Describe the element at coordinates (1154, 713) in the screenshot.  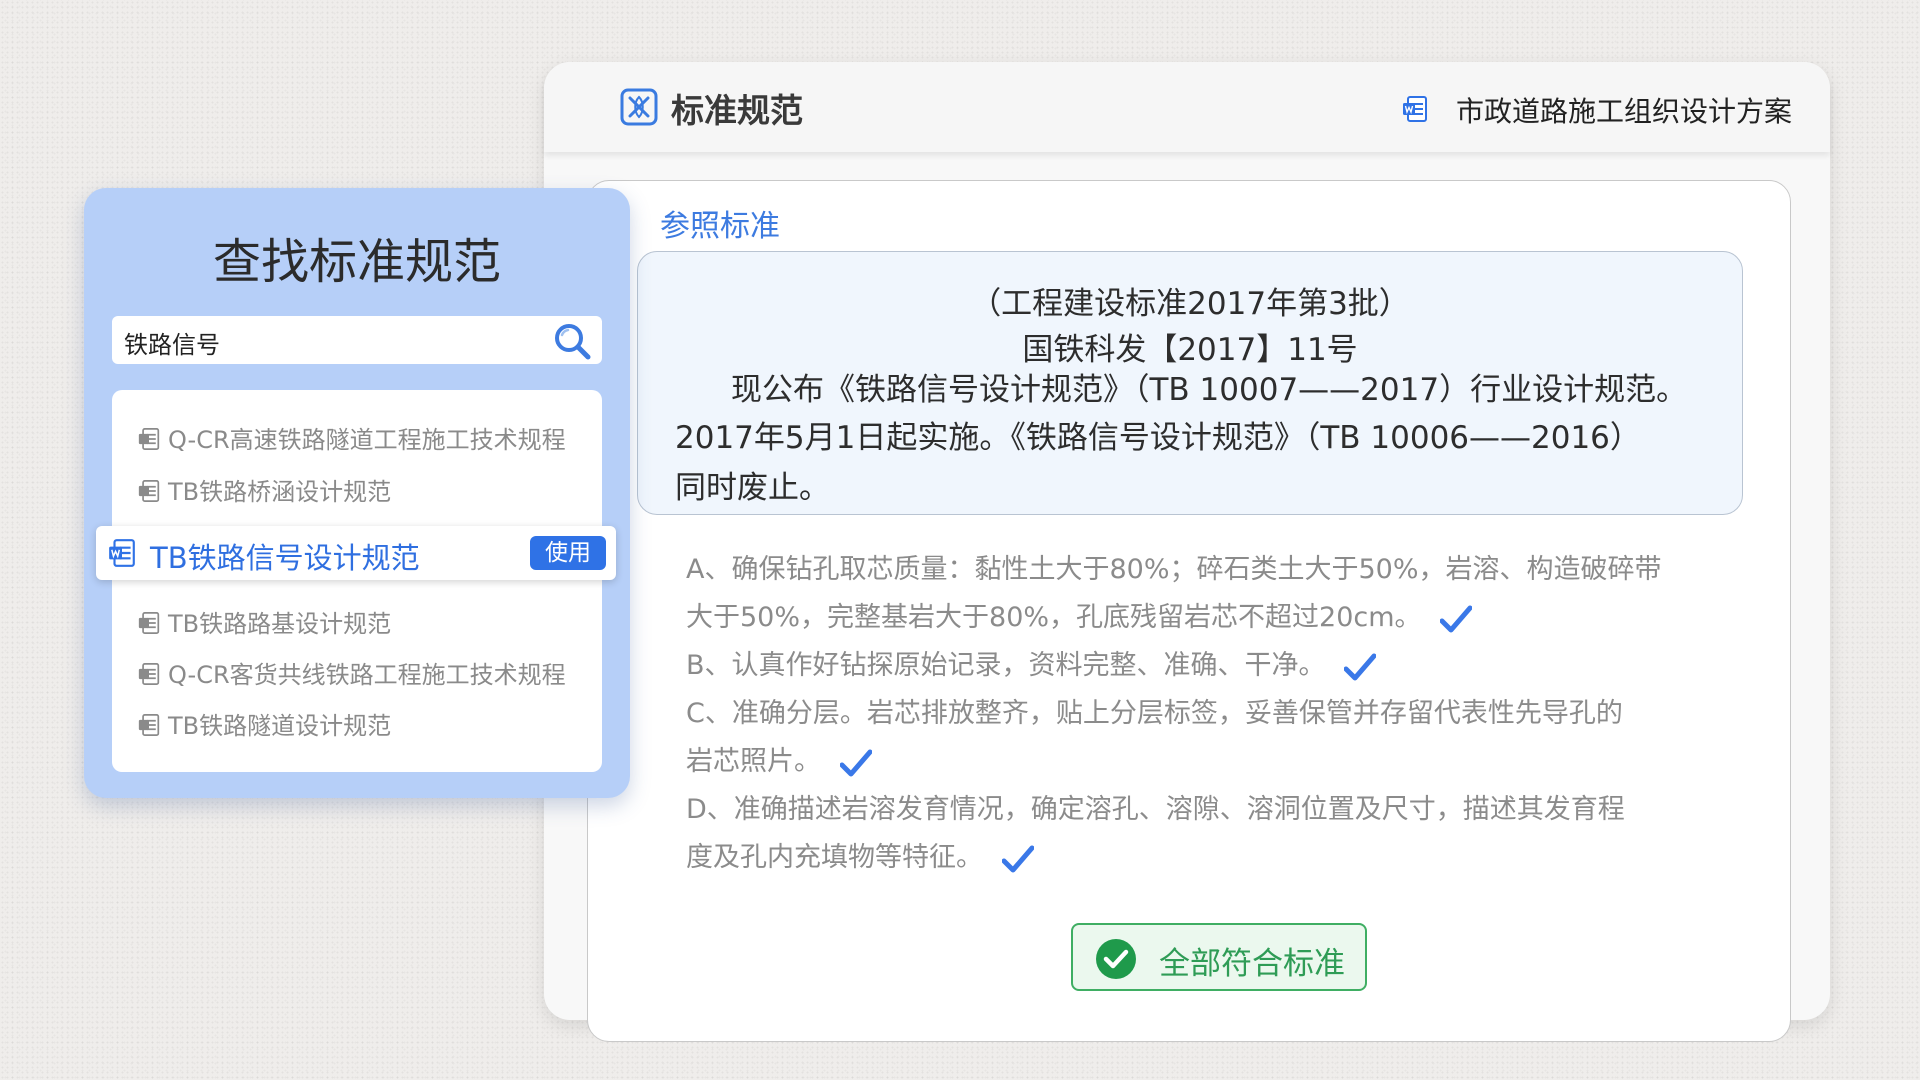
I see `check-text: C、准确分层。岩芯排放整齐，贴上分层标签，妥善保管并存留代表性先导孔的` at that location.